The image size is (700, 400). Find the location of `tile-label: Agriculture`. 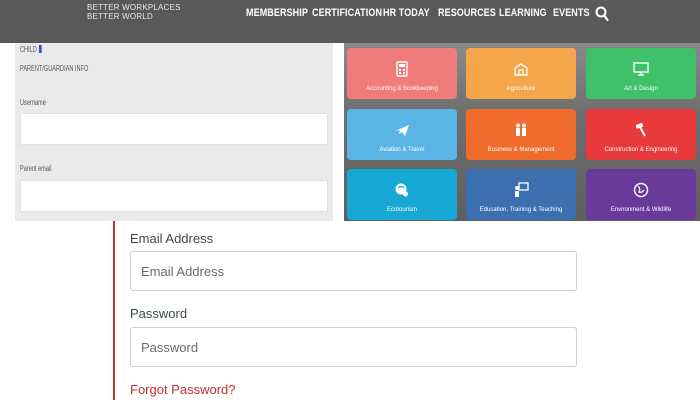

tile-label: Agriculture is located at coordinates (521, 89).